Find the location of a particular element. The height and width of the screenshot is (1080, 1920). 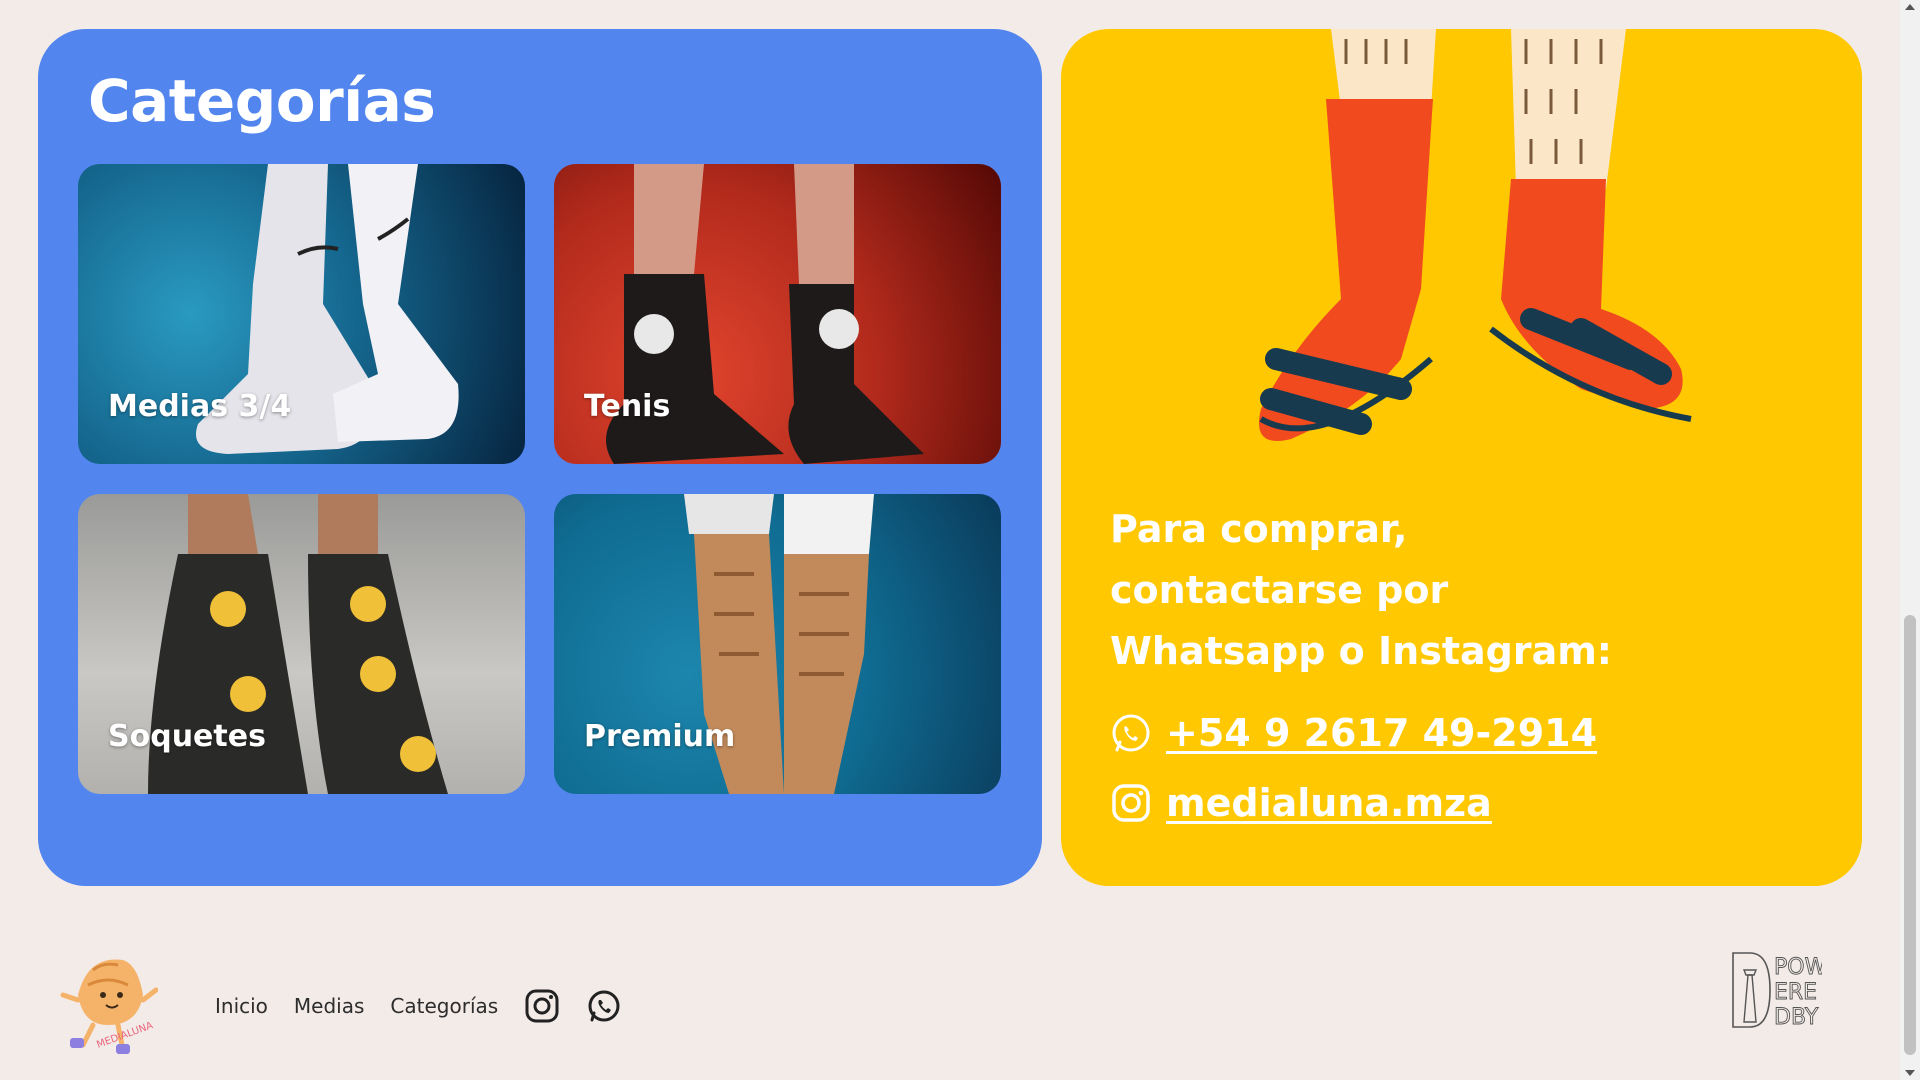

whatsapp-contact: +54 9 2617 49-2914 is located at coordinates (1353, 733).